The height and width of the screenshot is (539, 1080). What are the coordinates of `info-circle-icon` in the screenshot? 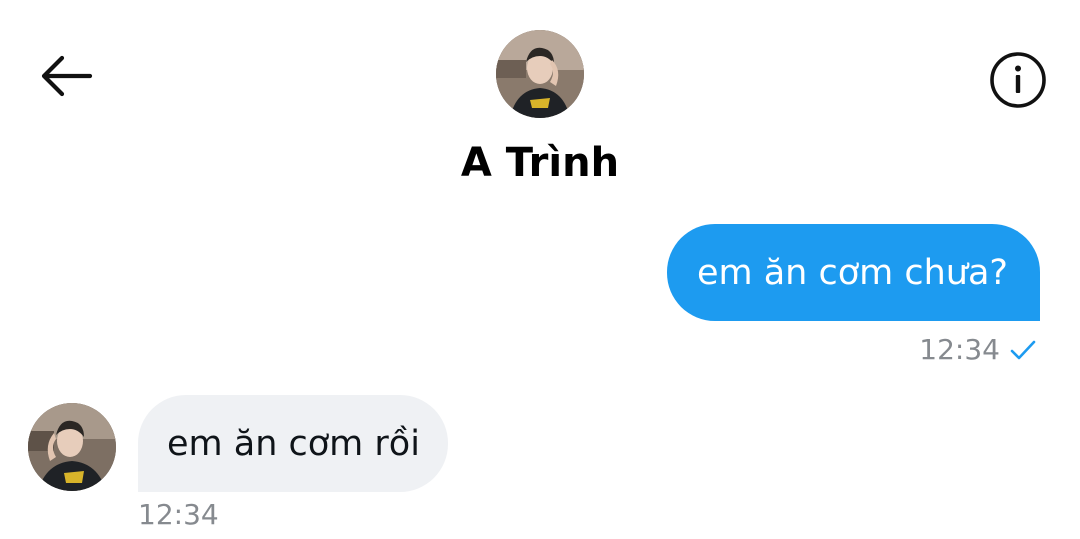 It's located at (1018, 80).